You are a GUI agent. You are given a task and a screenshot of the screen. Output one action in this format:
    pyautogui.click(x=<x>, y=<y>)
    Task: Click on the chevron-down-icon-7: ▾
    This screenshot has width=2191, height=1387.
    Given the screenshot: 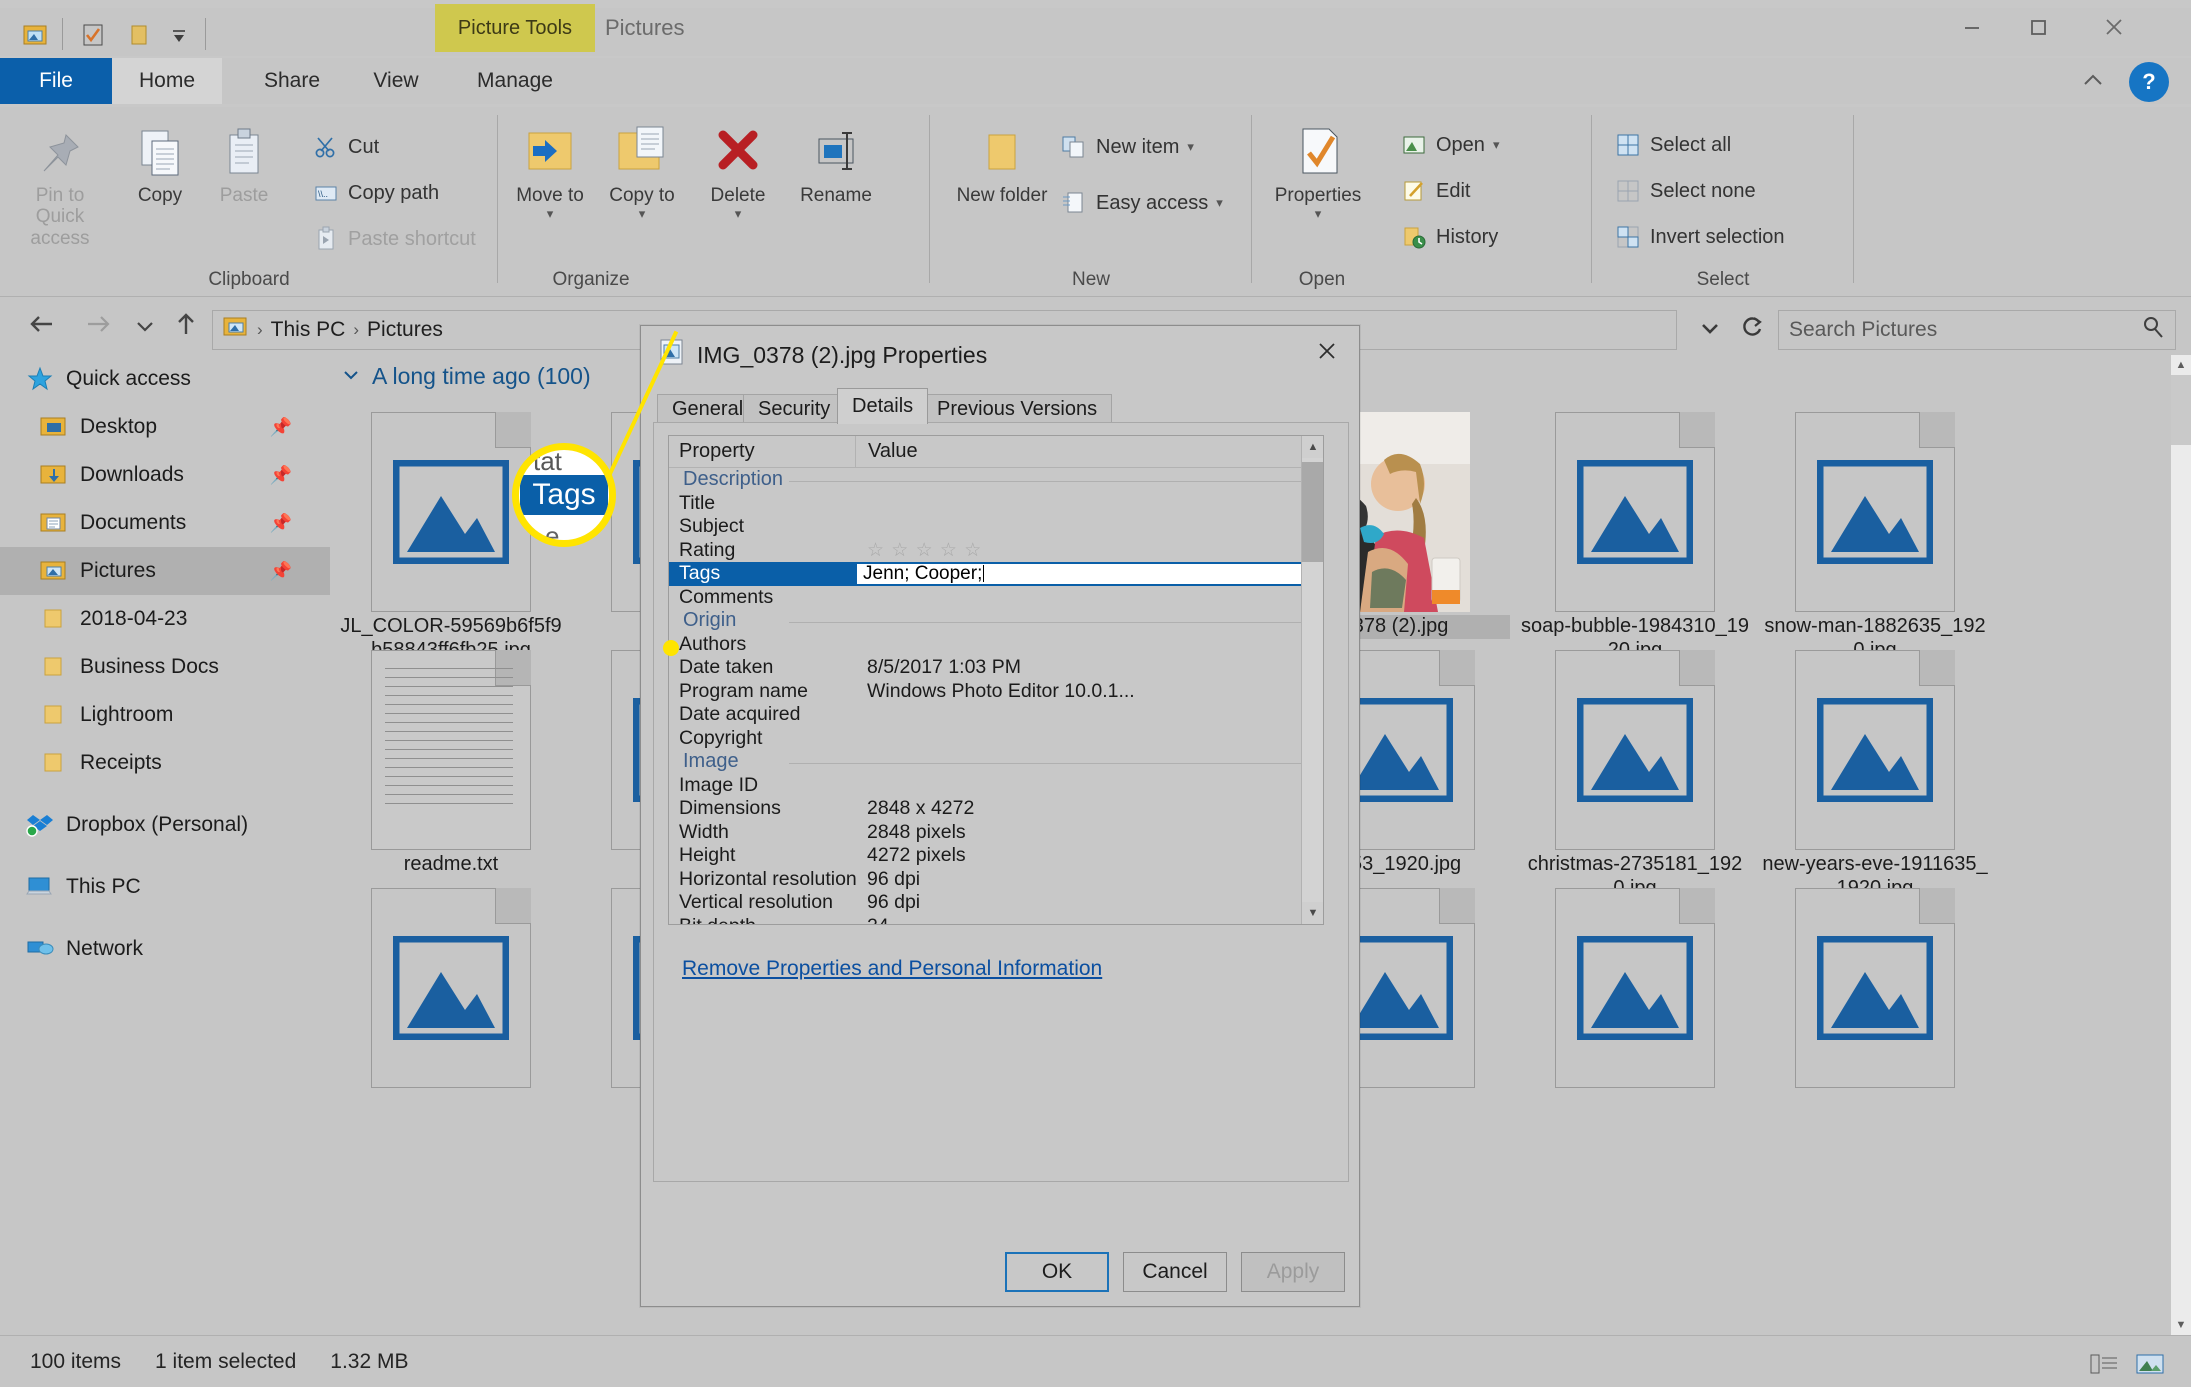 What is the action you would take?
    pyautogui.click(x=1496, y=145)
    